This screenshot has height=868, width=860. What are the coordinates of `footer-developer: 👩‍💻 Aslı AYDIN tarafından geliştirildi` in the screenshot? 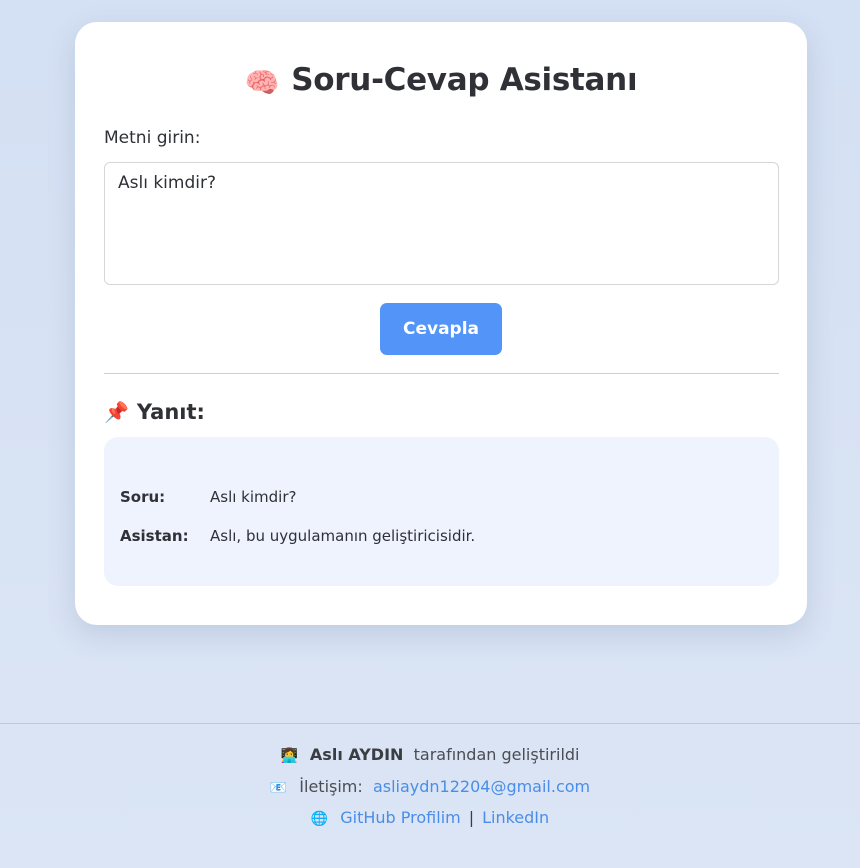 It's located at (430, 754).